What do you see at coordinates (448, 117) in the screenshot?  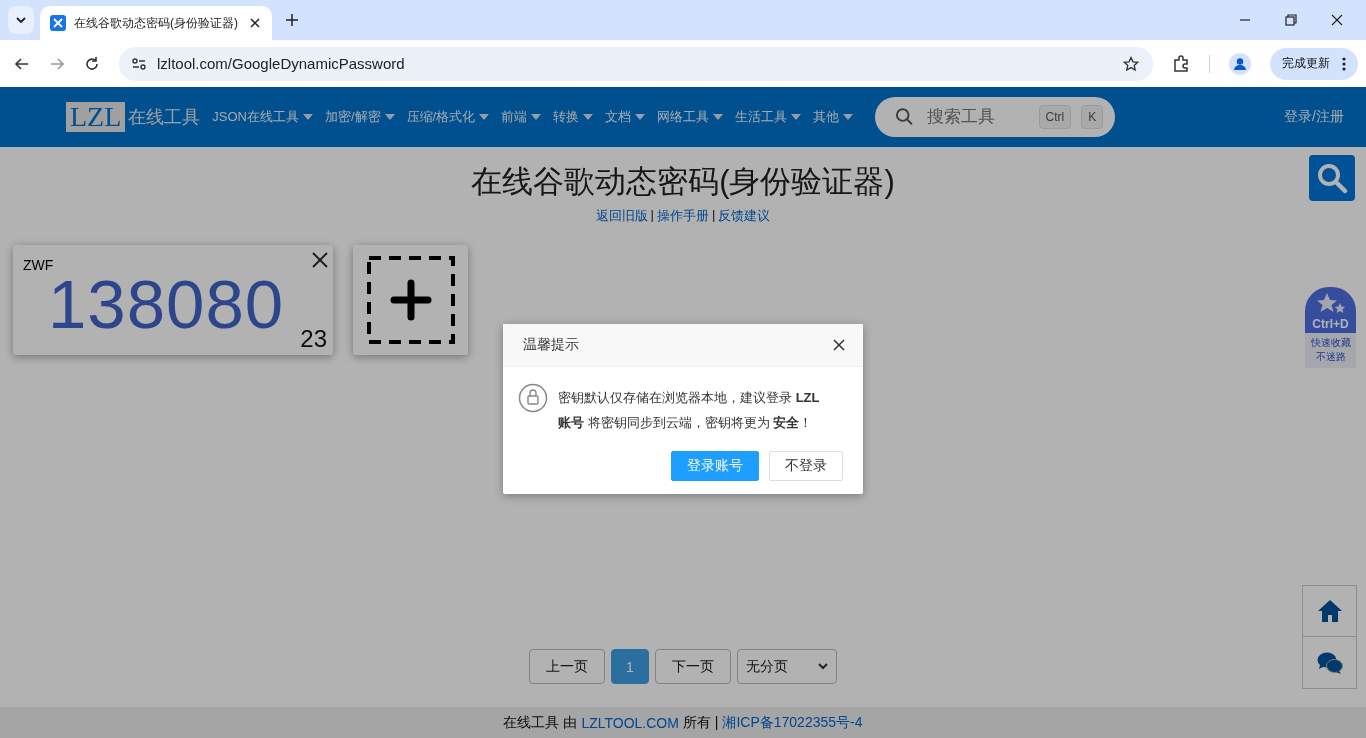 I see `nav-menu: 压缩/格式化` at bounding box center [448, 117].